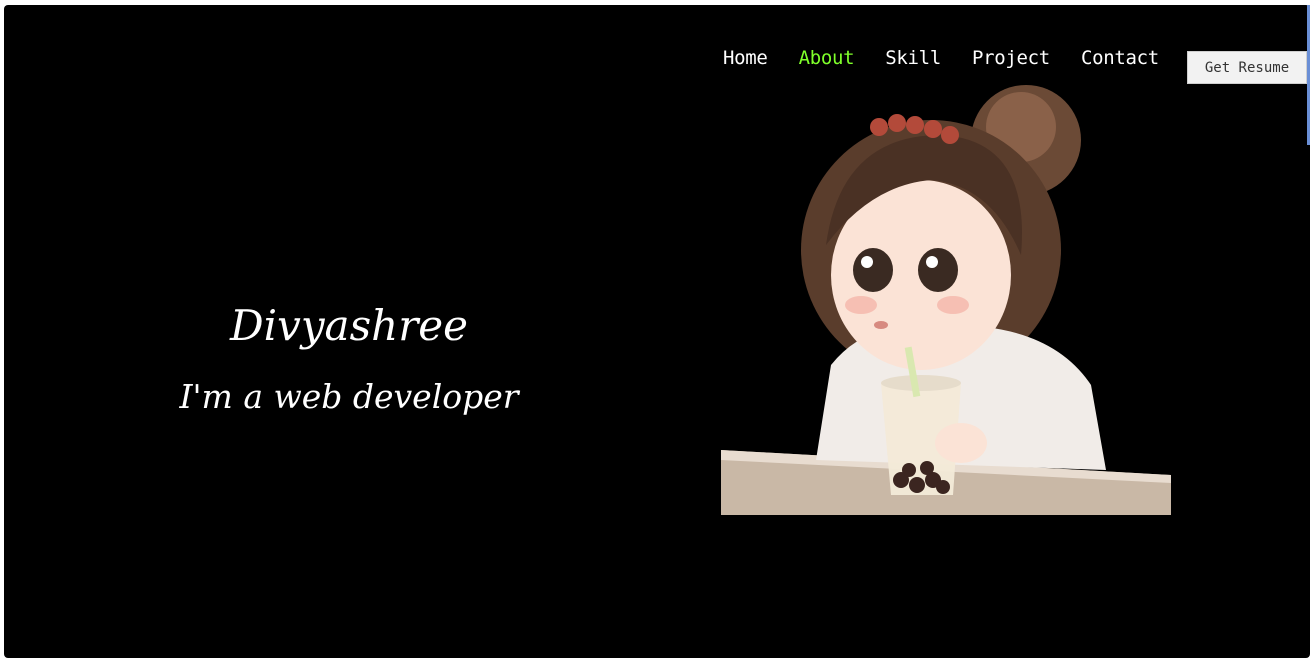  Describe the element at coordinates (1247, 67) in the screenshot. I see `get-resume-button: Get Resume` at that location.